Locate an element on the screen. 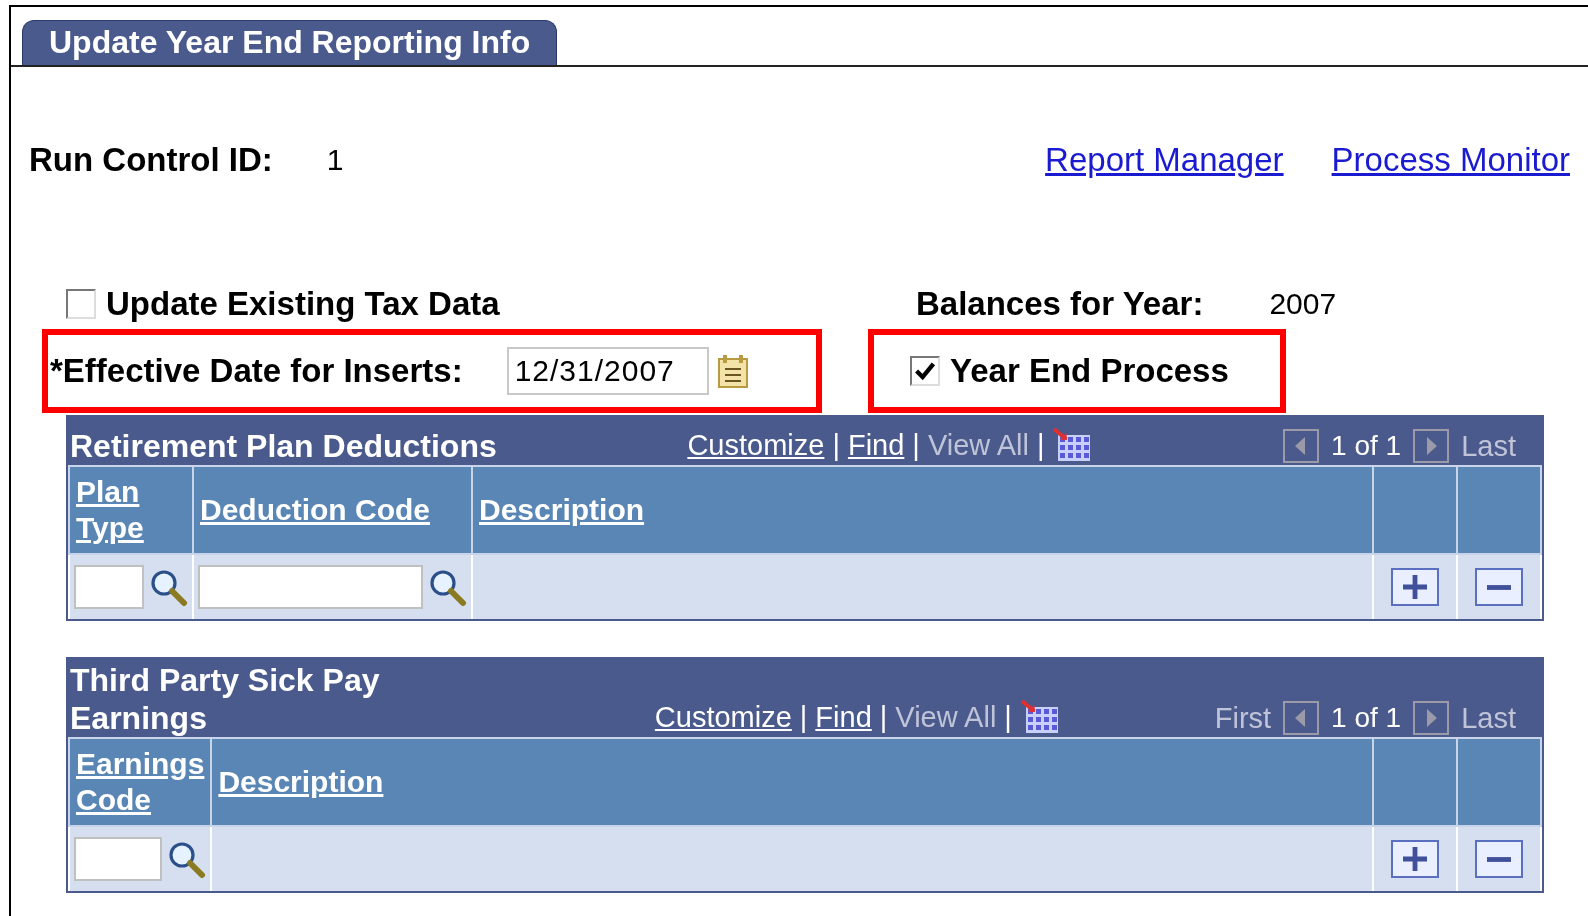  field-label: *Effective Date for Inserts: is located at coordinates (256, 371).